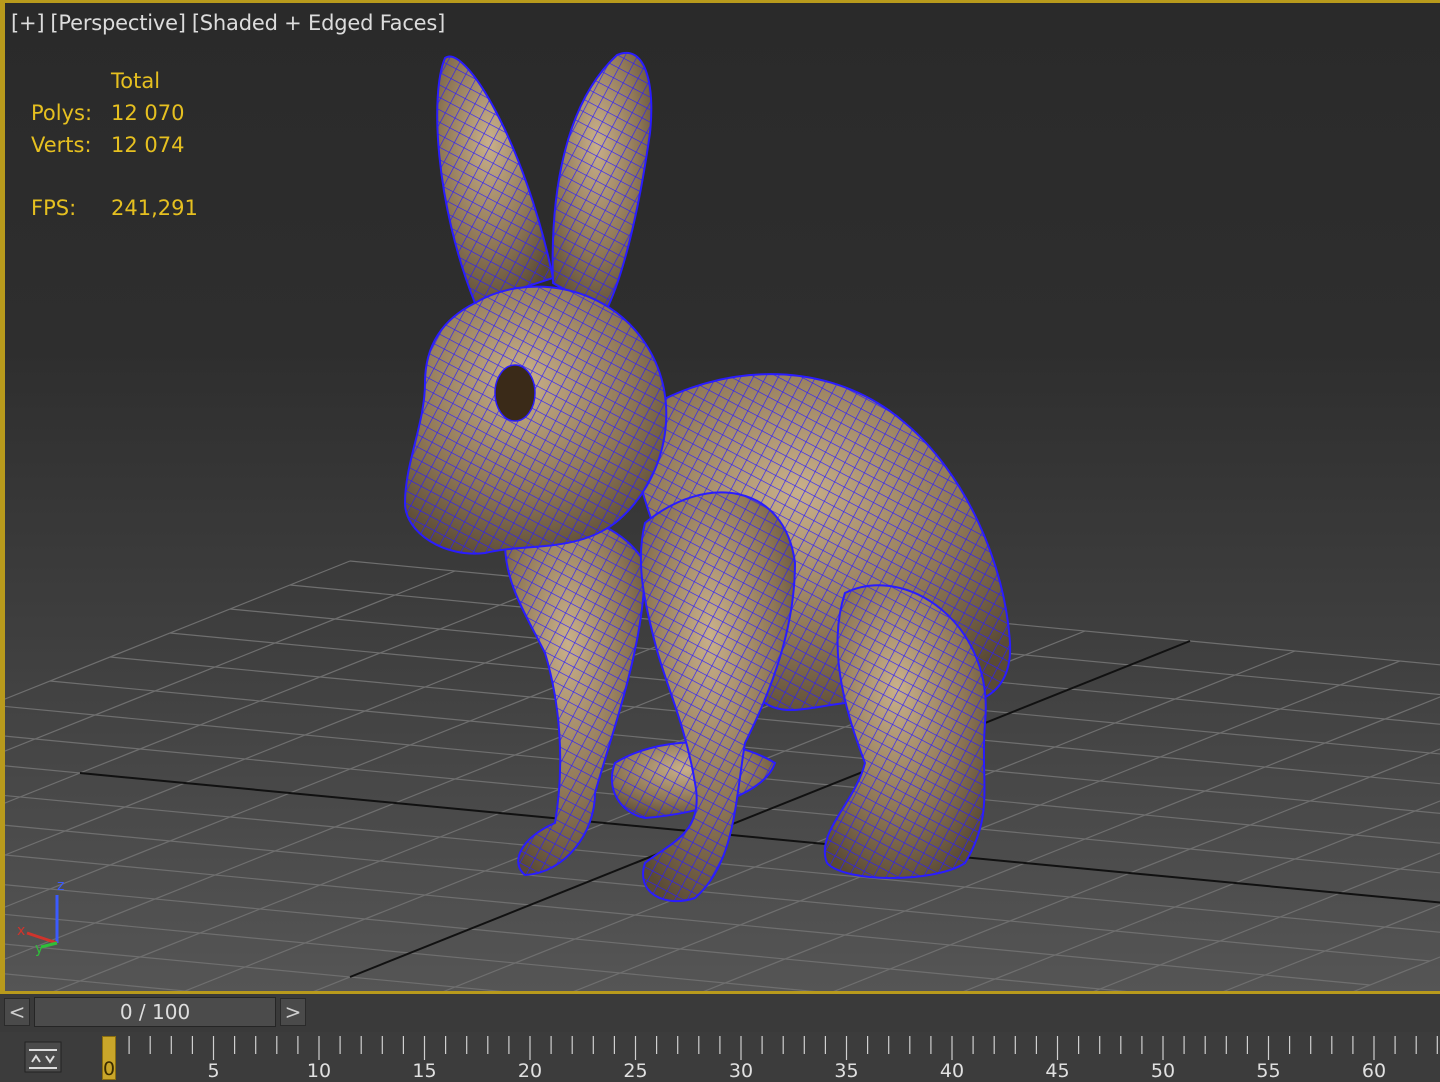 The height and width of the screenshot is (1082, 1440). I want to click on prev-frame-button: <, so click(17, 1012).